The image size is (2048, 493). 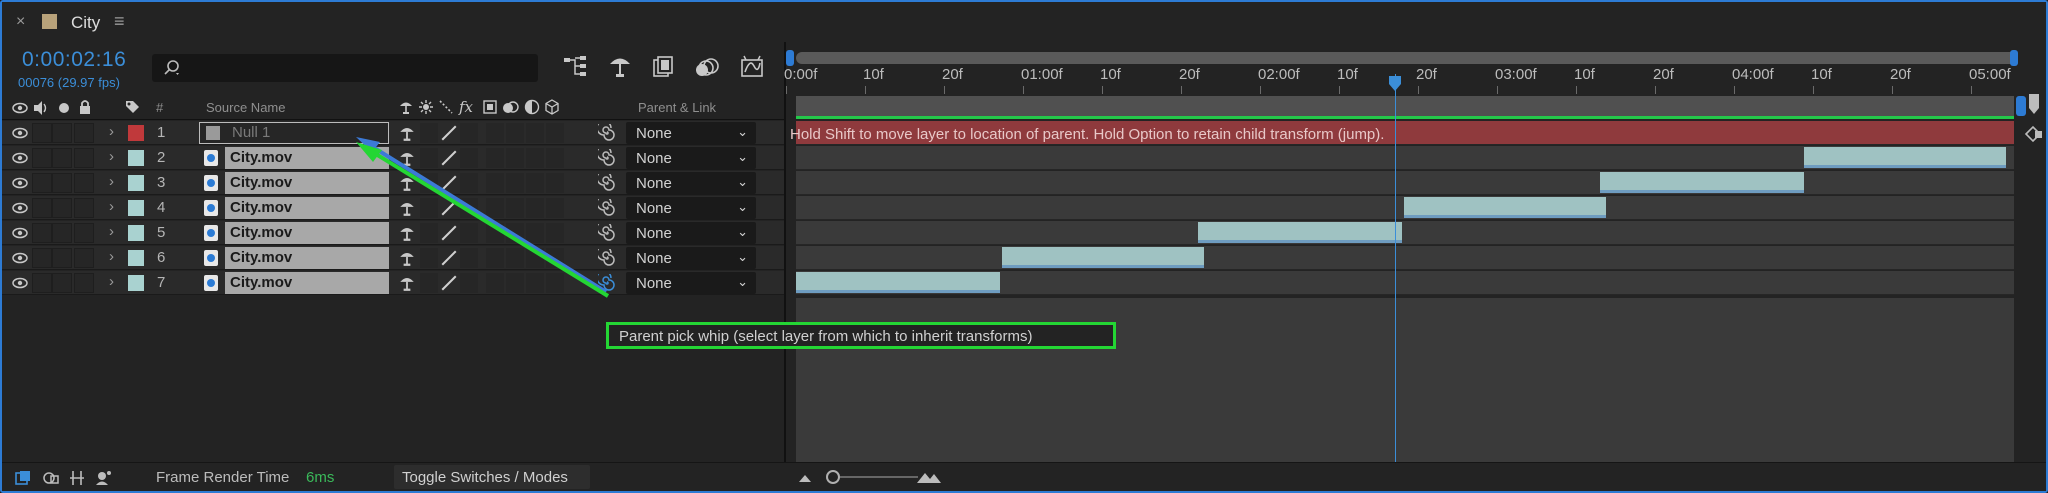 I want to click on toggle-switches-modes-button: Toggle Switches / Modes, so click(x=492, y=477).